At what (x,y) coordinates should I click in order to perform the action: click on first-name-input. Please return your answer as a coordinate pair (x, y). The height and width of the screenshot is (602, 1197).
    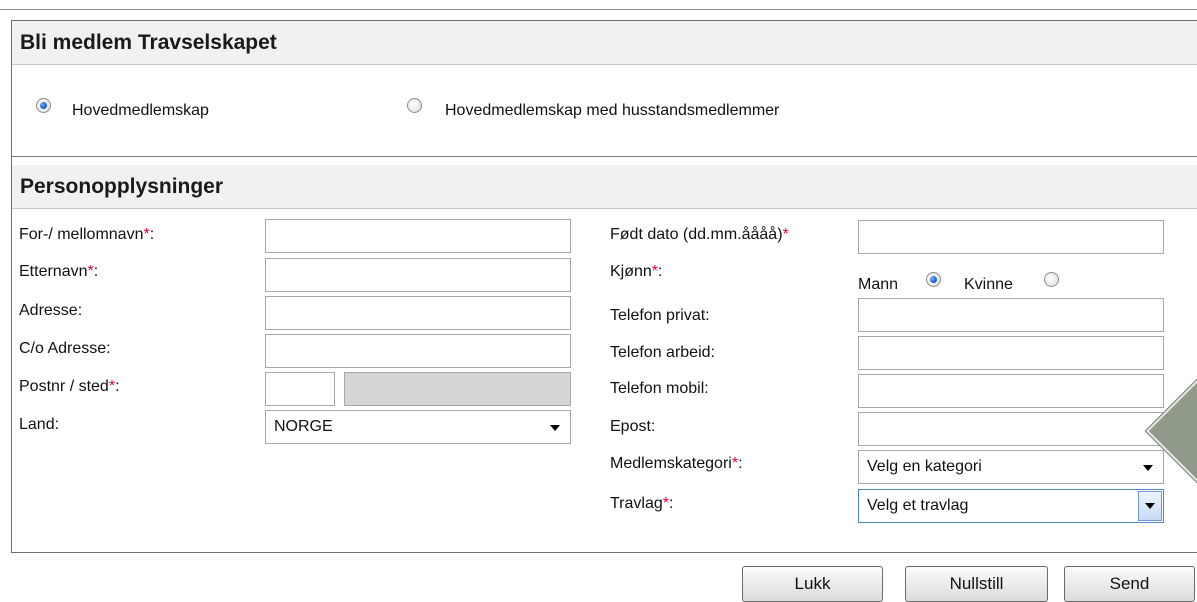
    Looking at the image, I should click on (418, 236).